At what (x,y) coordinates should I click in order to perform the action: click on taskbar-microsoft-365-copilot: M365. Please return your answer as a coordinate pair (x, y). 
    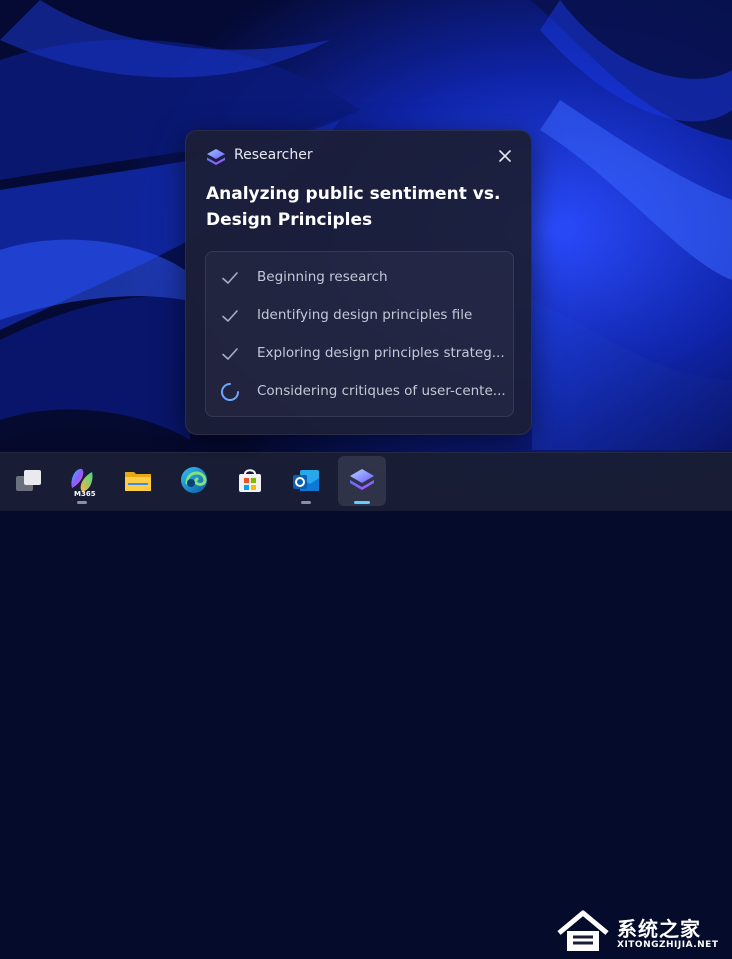
    Looking at the image, I should click on (82, 481).